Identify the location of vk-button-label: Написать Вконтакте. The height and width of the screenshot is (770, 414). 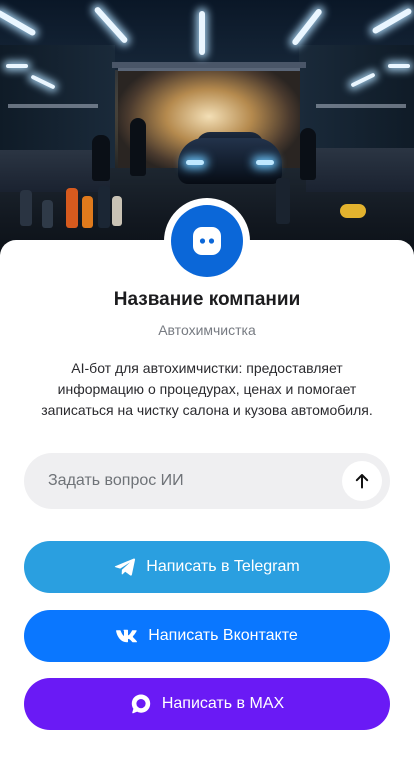
(223, 635).